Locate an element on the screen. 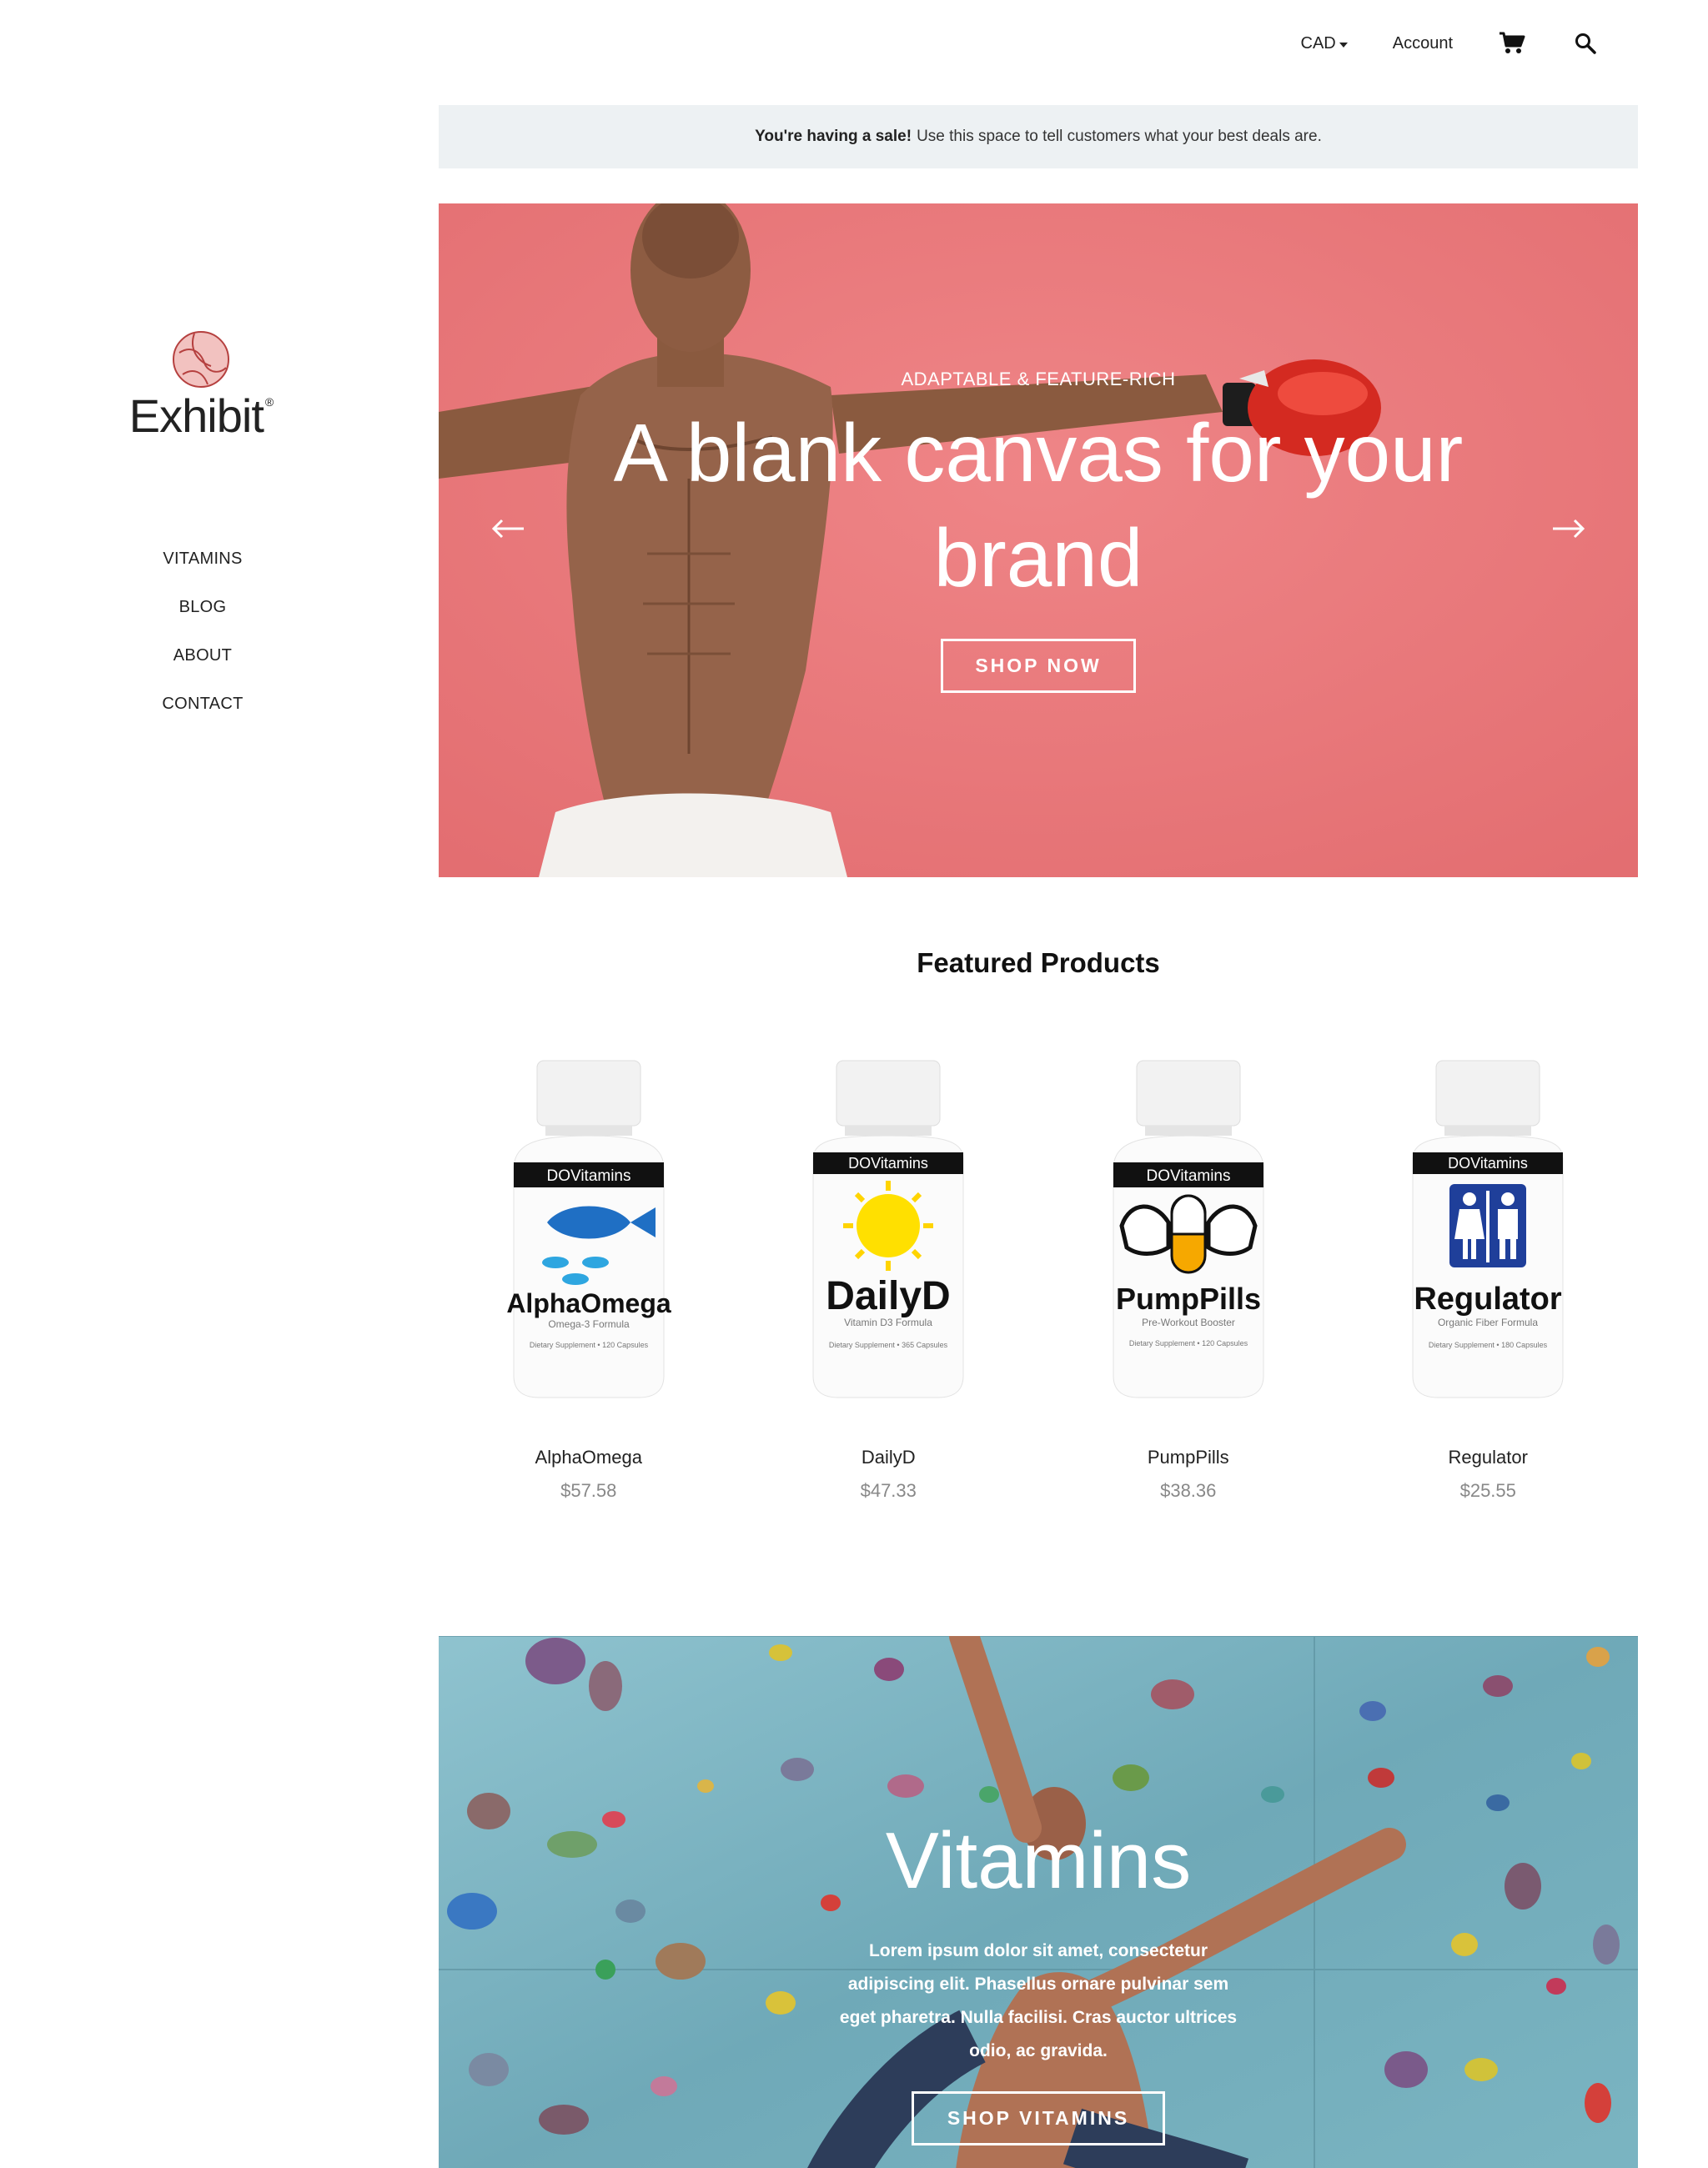  product-price: $47.33 is located at coordinates (889, 1490).